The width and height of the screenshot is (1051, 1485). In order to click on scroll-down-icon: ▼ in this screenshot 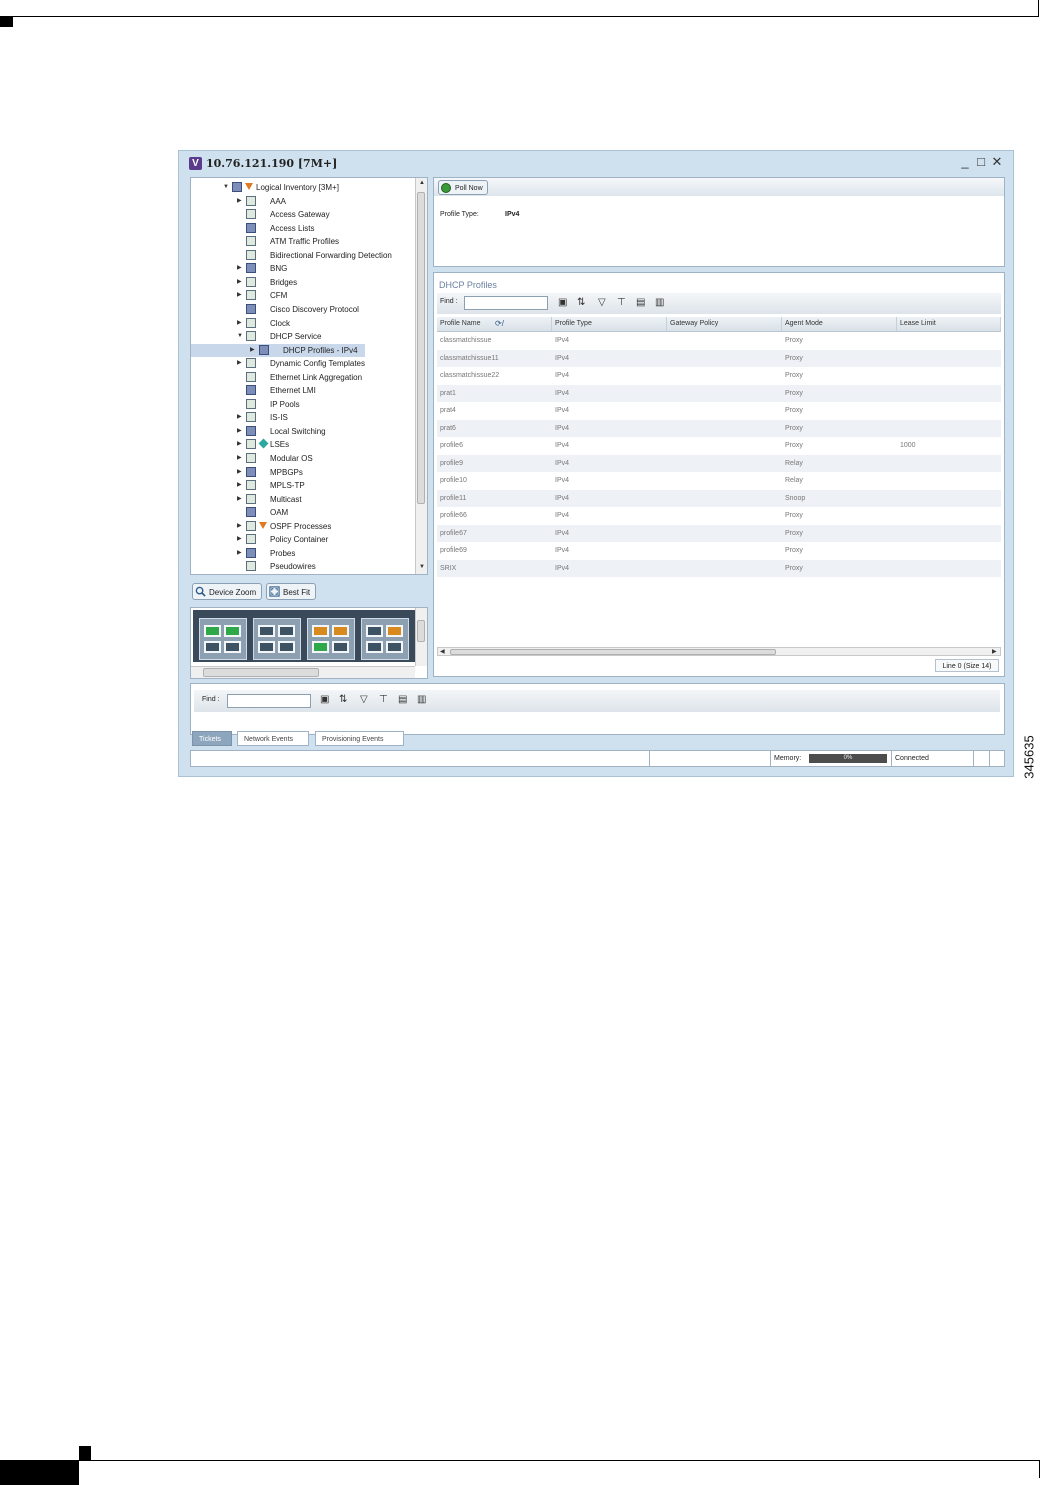, I will do `click(422, 567)`.